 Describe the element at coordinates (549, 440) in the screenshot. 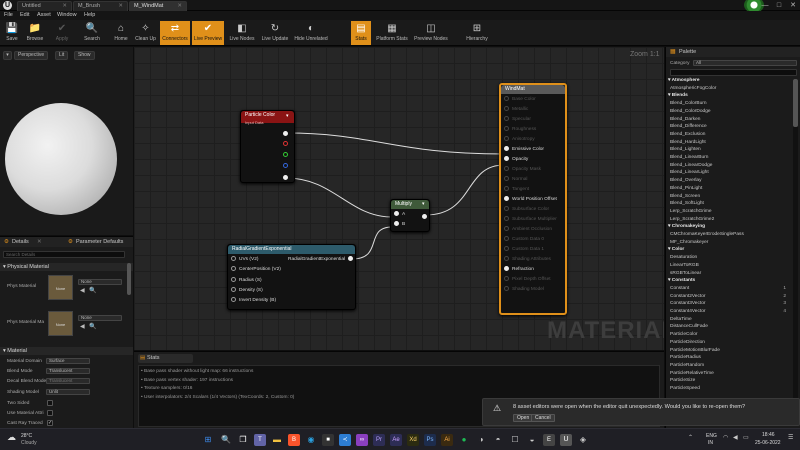

I see `epic-games-icon: E` at that location.